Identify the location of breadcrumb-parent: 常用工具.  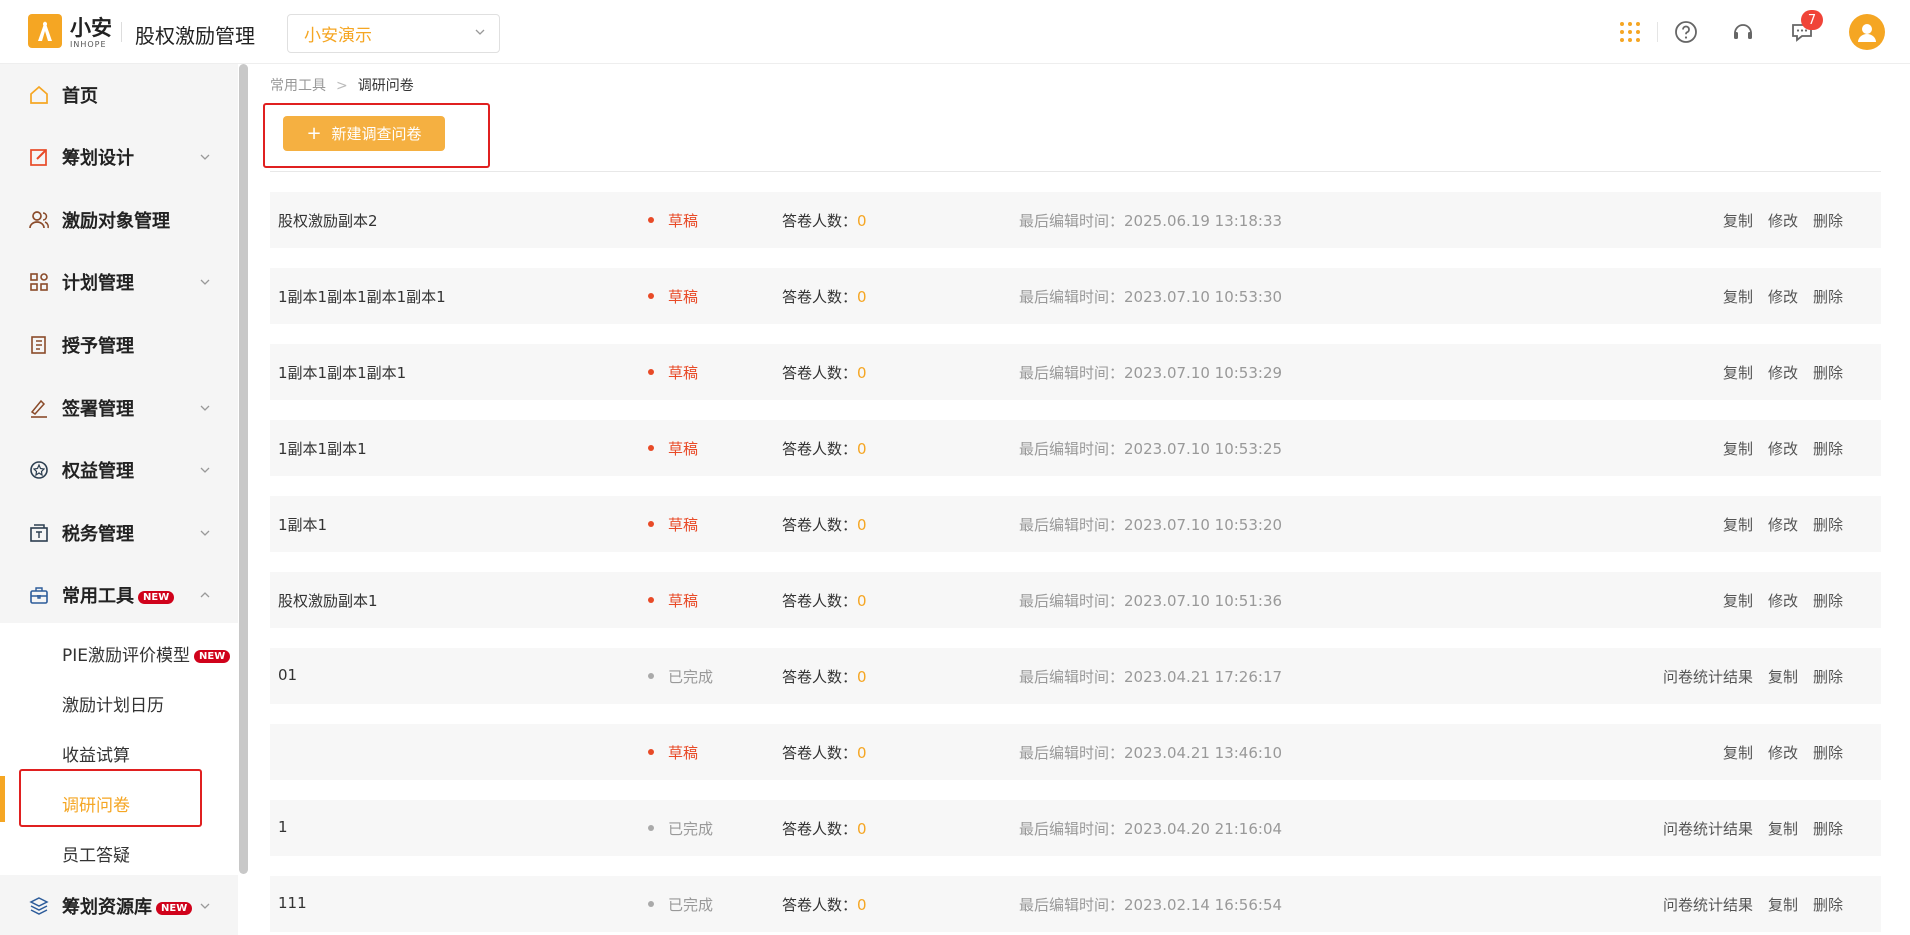
(298, 86).